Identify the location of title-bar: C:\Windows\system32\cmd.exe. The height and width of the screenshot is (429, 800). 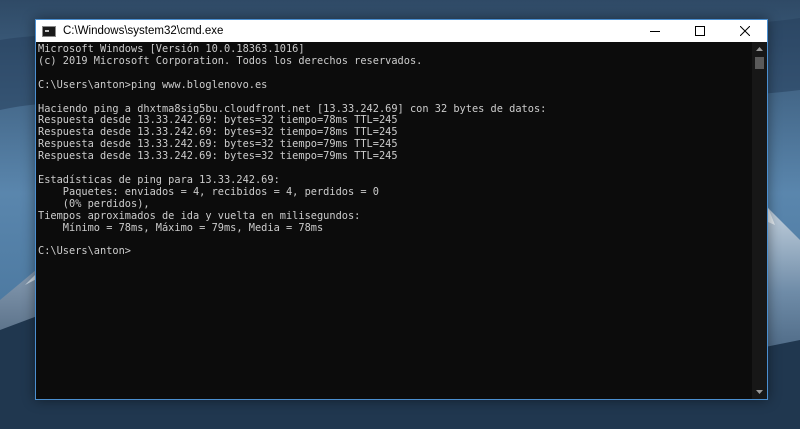
(401, 31).